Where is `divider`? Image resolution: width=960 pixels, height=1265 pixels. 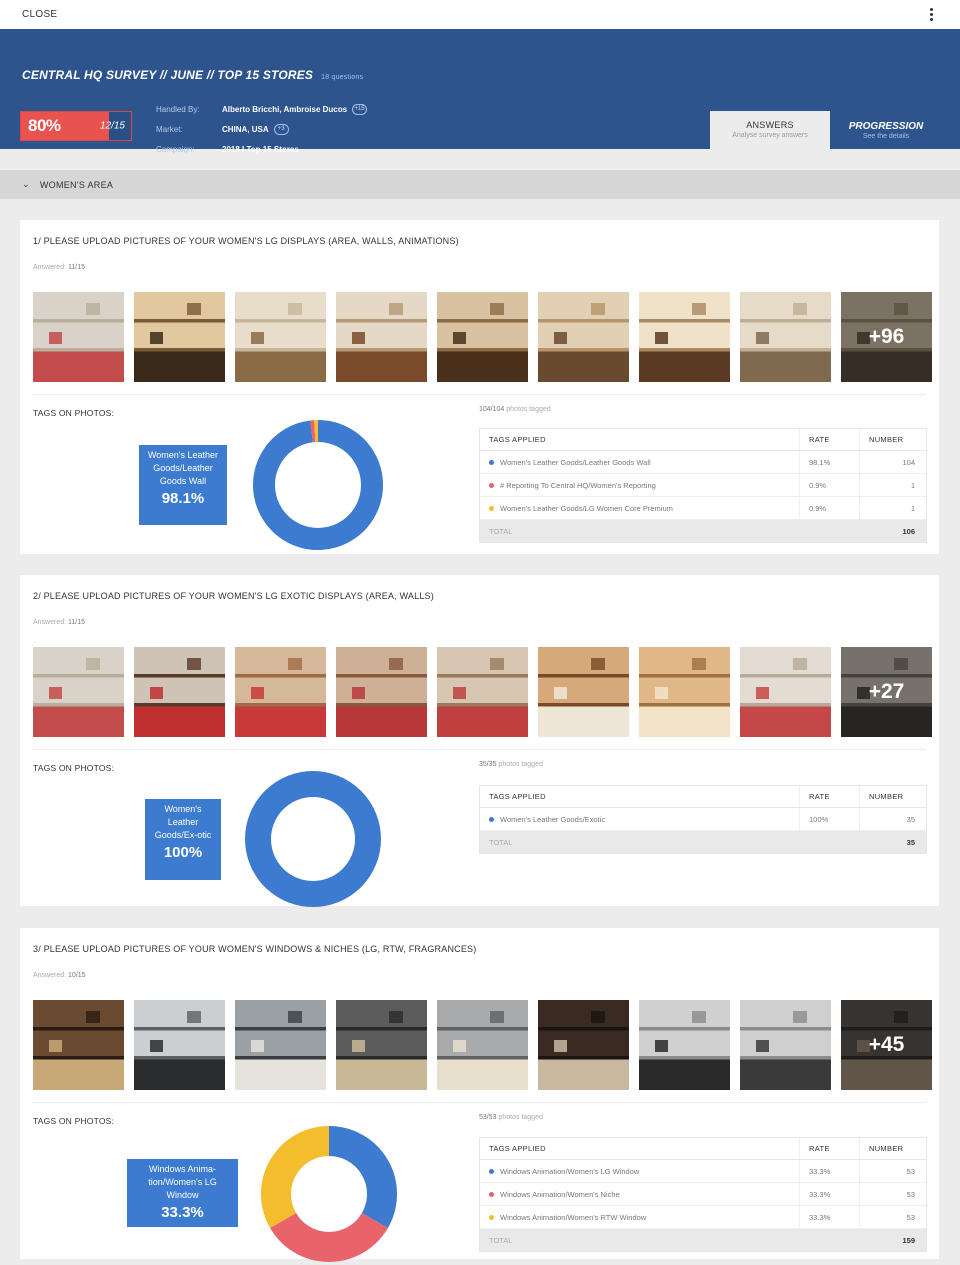 divider is located at coordinates (479, 394).